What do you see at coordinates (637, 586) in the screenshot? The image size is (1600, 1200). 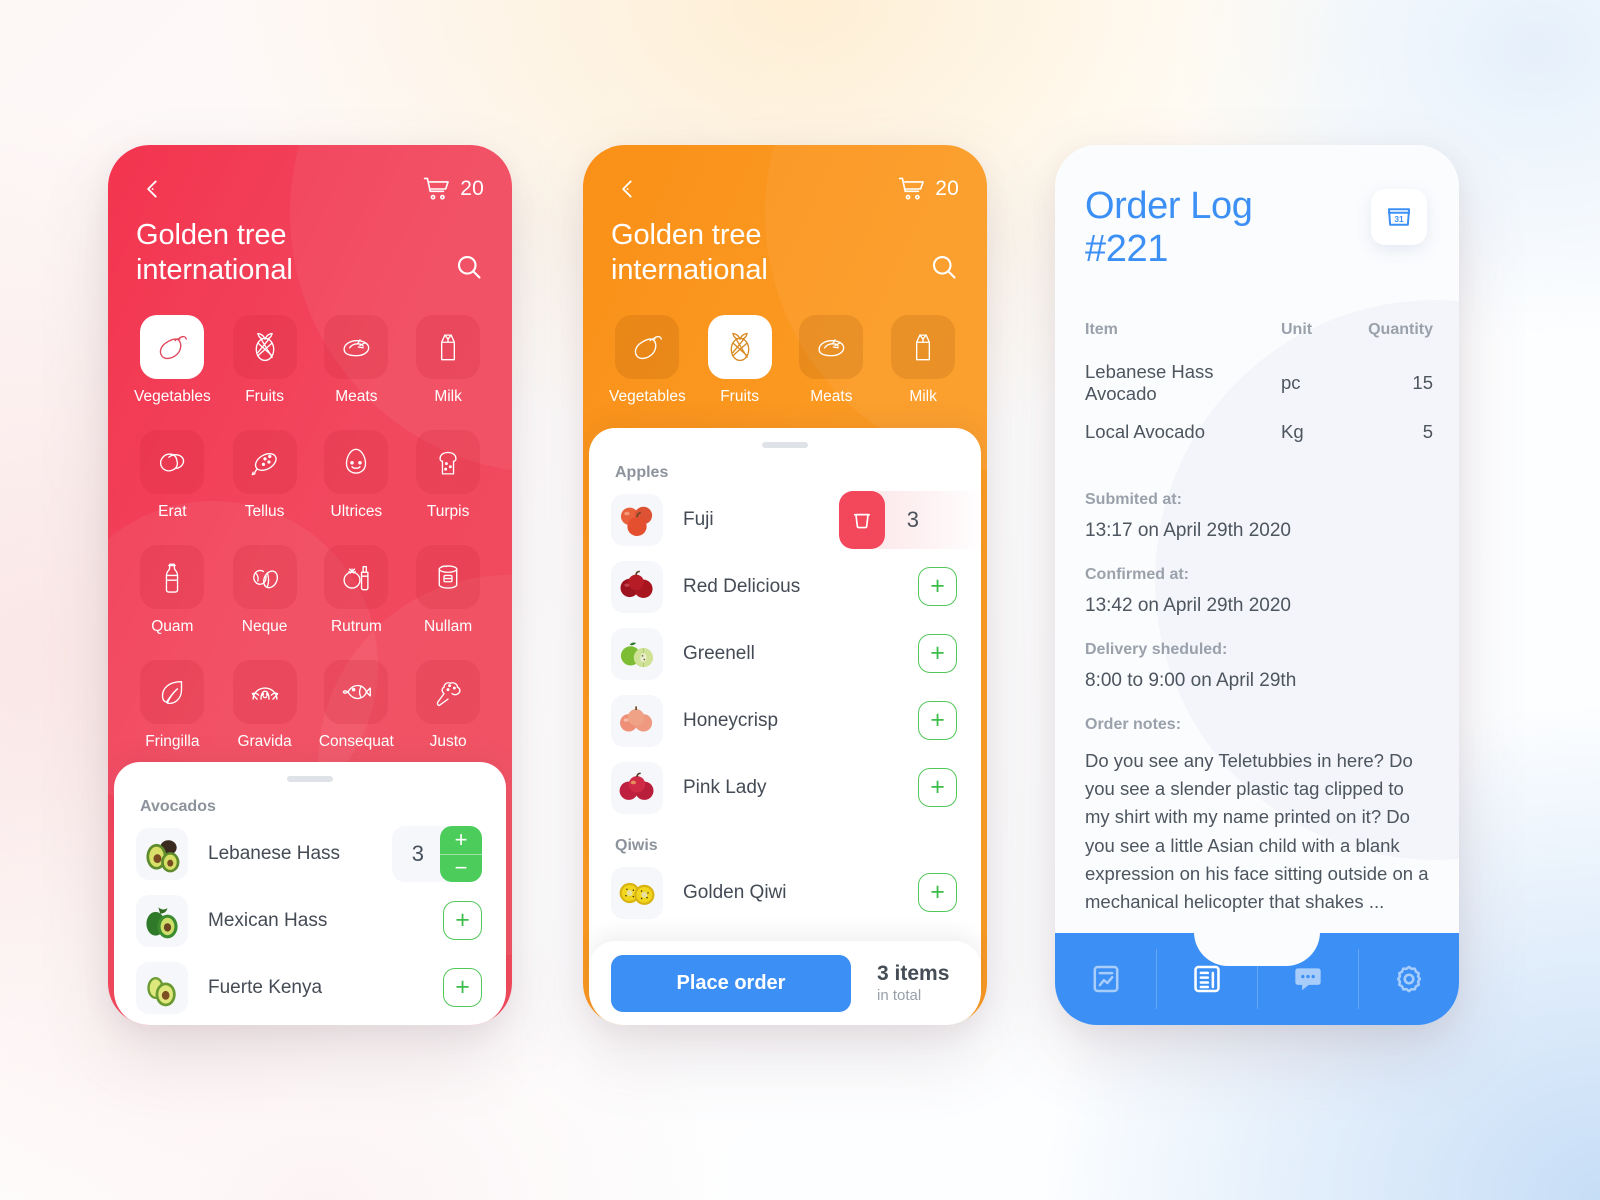 I see `dark-red-apples-icon` at bounding box center [637, 586].